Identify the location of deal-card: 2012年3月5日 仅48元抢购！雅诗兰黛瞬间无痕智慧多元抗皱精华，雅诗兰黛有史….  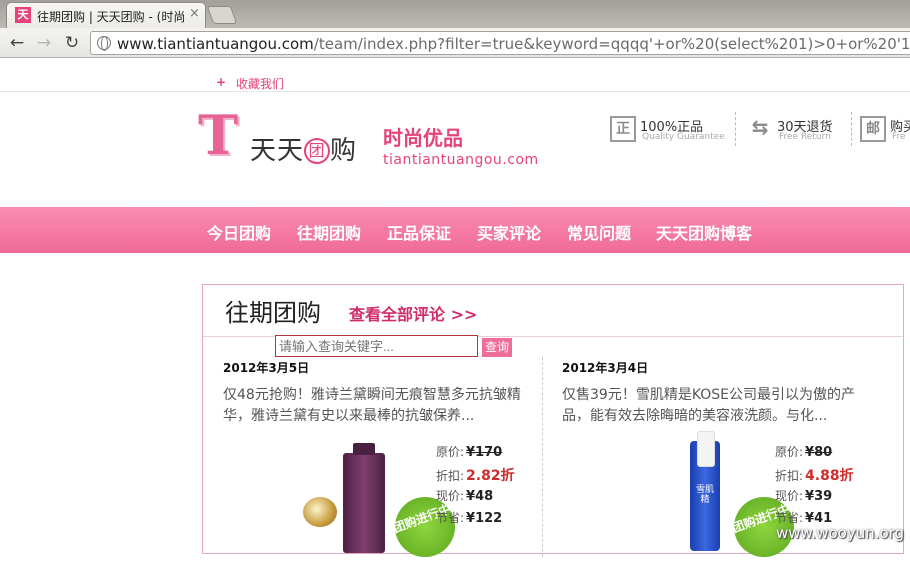
(378, 462).